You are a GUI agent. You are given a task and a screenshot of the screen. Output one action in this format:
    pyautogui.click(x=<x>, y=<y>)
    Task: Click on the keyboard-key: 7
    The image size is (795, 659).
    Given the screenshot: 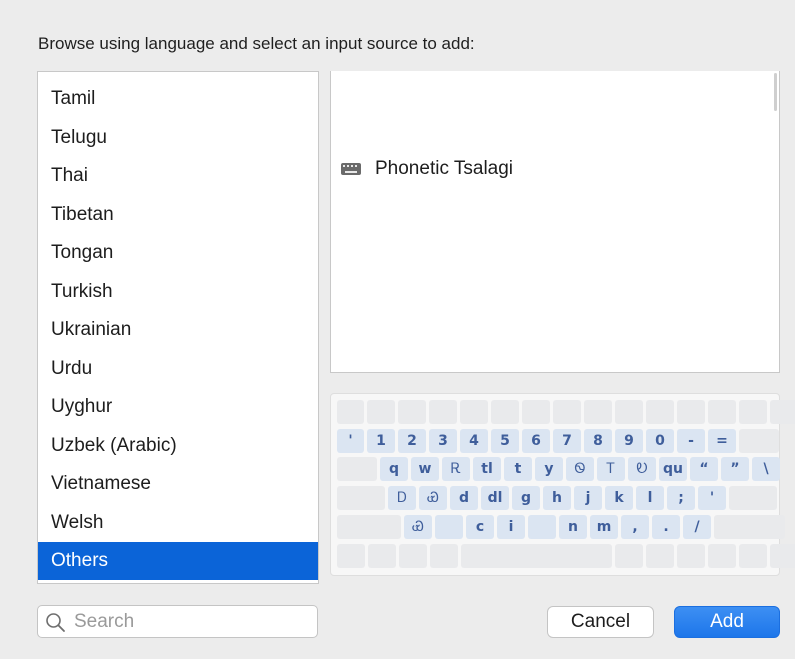 What is the action you would take?
    pyautogui.click(x=567, y=441)
    